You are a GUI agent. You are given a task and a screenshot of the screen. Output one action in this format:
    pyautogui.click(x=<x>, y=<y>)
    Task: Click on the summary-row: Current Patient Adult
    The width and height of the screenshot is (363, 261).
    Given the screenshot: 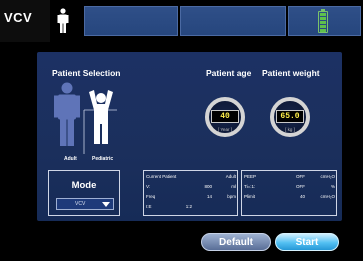 What is the action you would take?
    pyautogui.click(x=191, y=177)
    